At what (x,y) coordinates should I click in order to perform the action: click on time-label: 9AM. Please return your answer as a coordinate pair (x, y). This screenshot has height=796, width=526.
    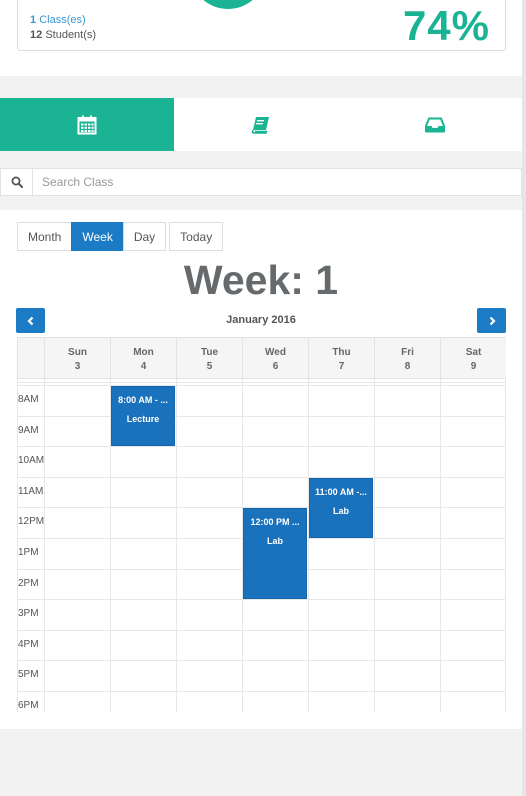
    Looking at the image, I should click on (28, 430).